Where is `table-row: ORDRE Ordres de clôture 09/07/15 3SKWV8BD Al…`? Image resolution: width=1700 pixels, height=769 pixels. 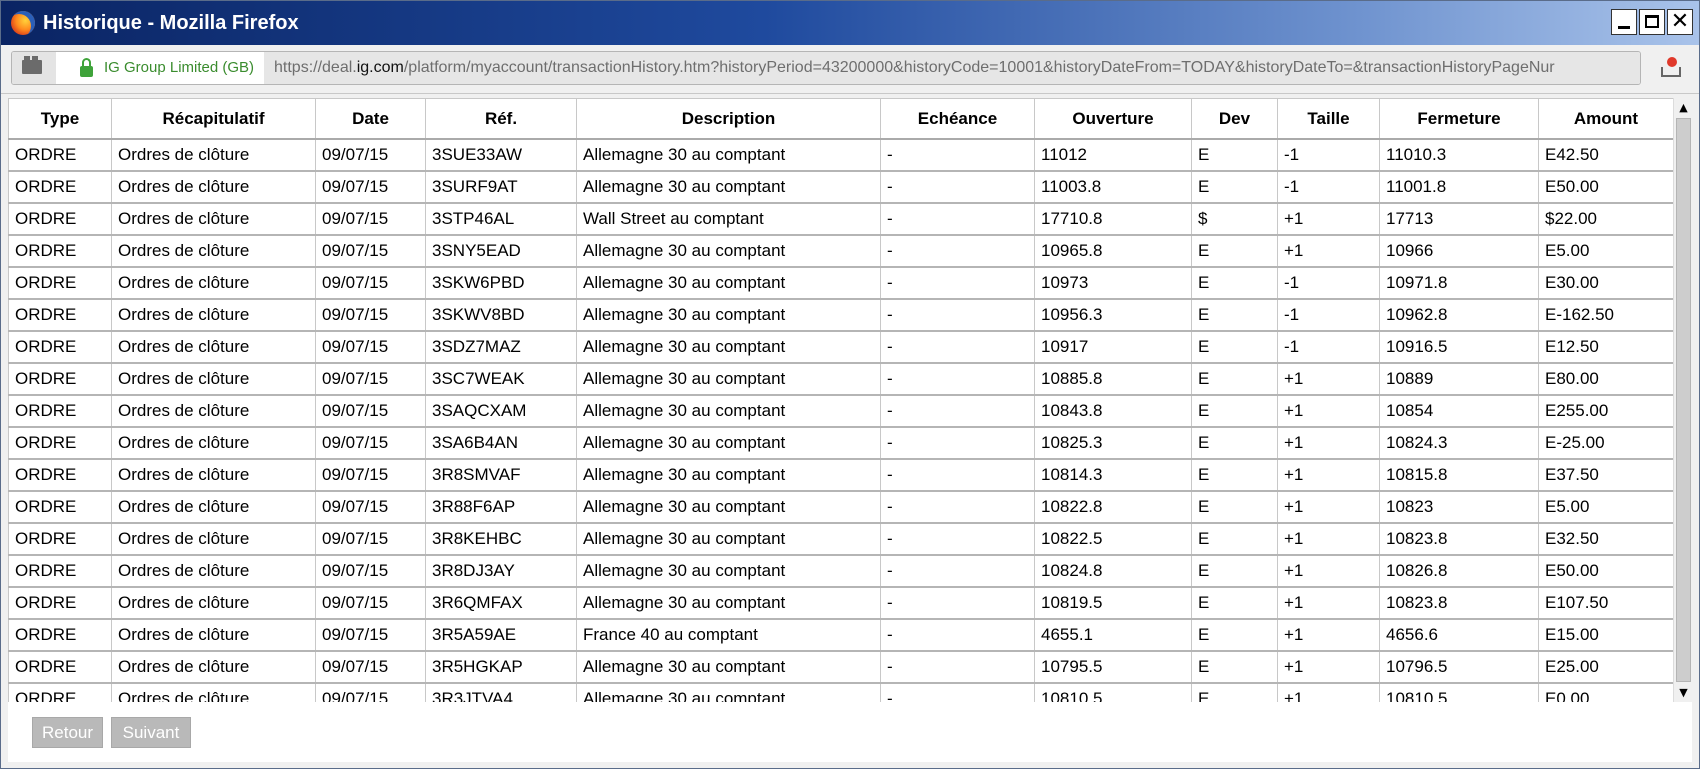 table-row: ORDRE Ordres de clôture 09/07/15 3SKWV8BD Al… is located at coordinates (840, 315).